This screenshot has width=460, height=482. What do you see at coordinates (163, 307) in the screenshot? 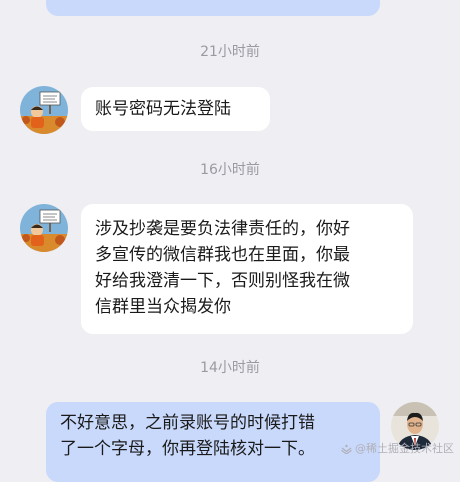
I see `message-text-line: 信群里当众揭发你` at bounding box center [163, 307].